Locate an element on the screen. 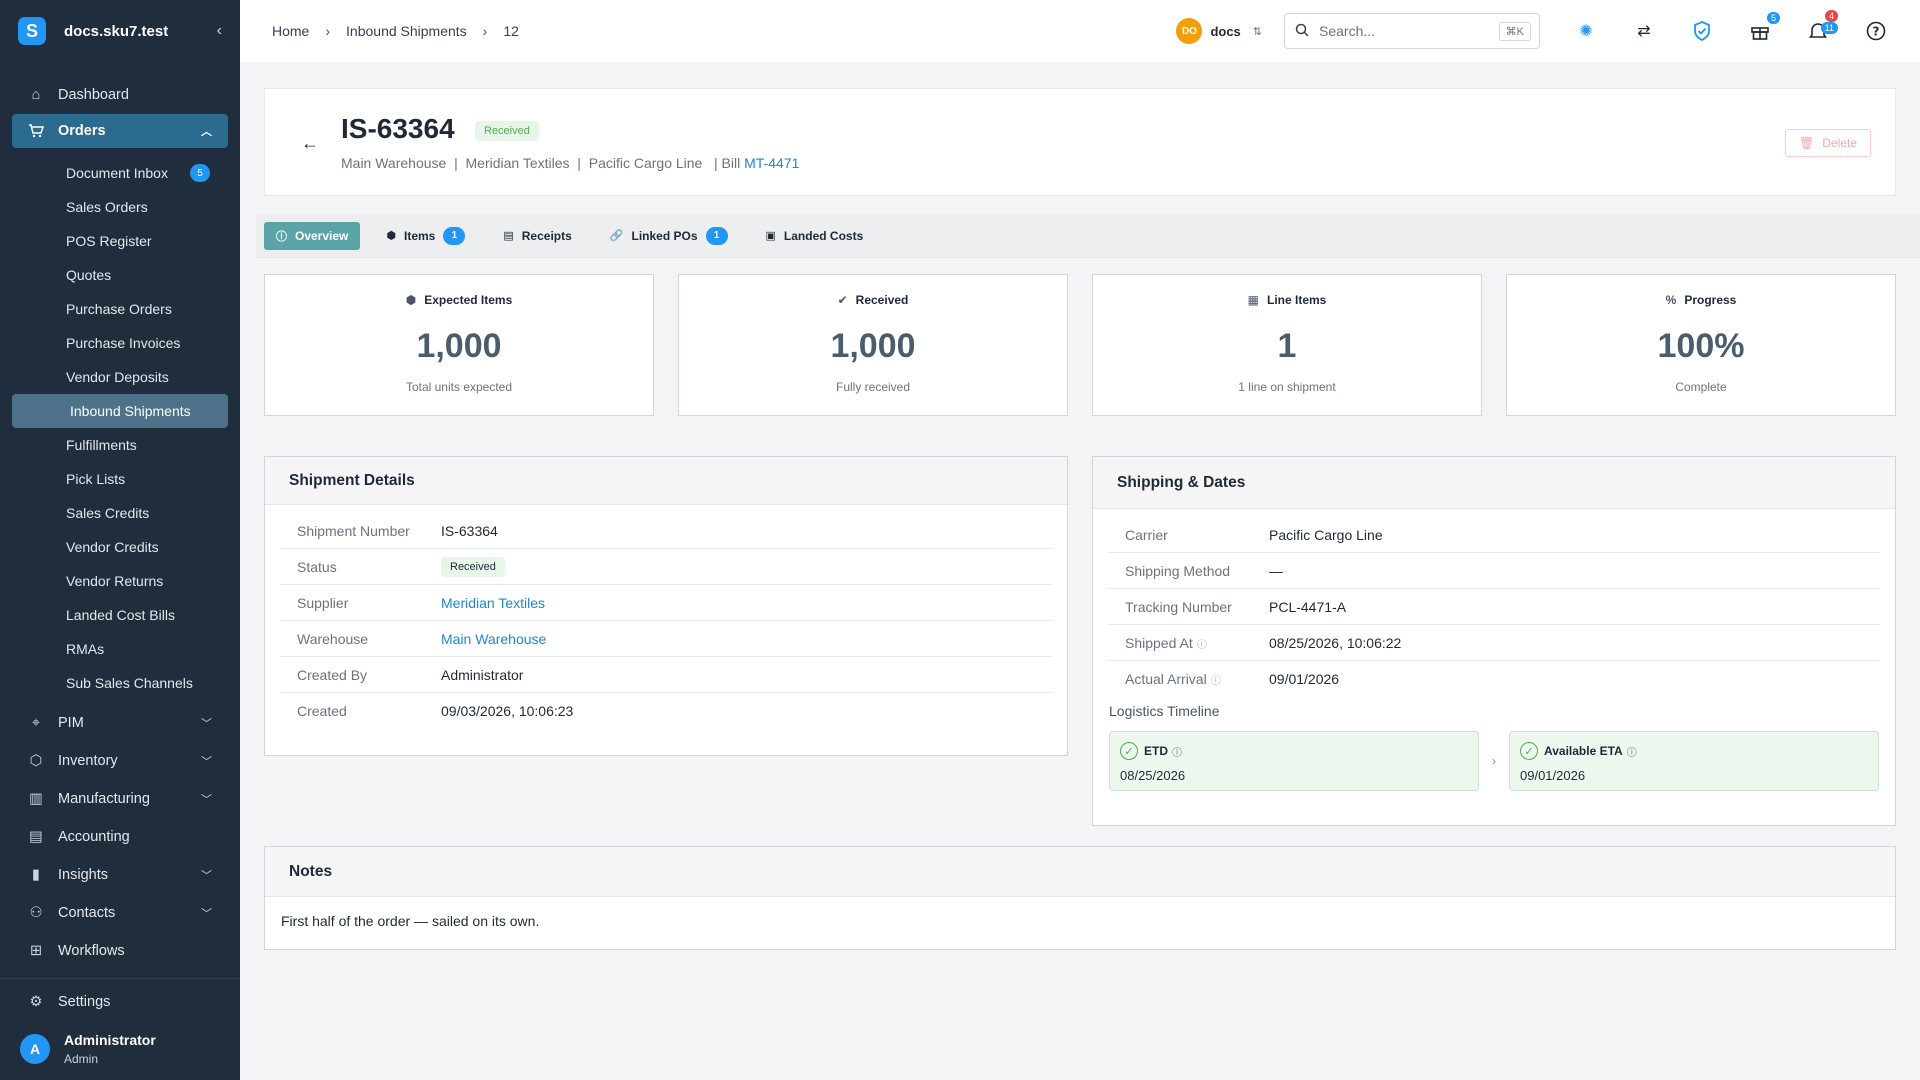 The image size is (1920, 1080). sidebar-item-sub-sales-channels: Sub Sales Channels is located at coordinates (120, 683).